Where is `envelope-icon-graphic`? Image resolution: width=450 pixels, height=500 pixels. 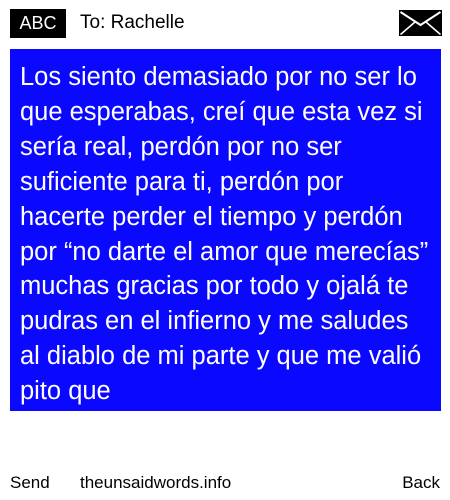
envelope-icon-graphic is located at coordinates (420, 23).